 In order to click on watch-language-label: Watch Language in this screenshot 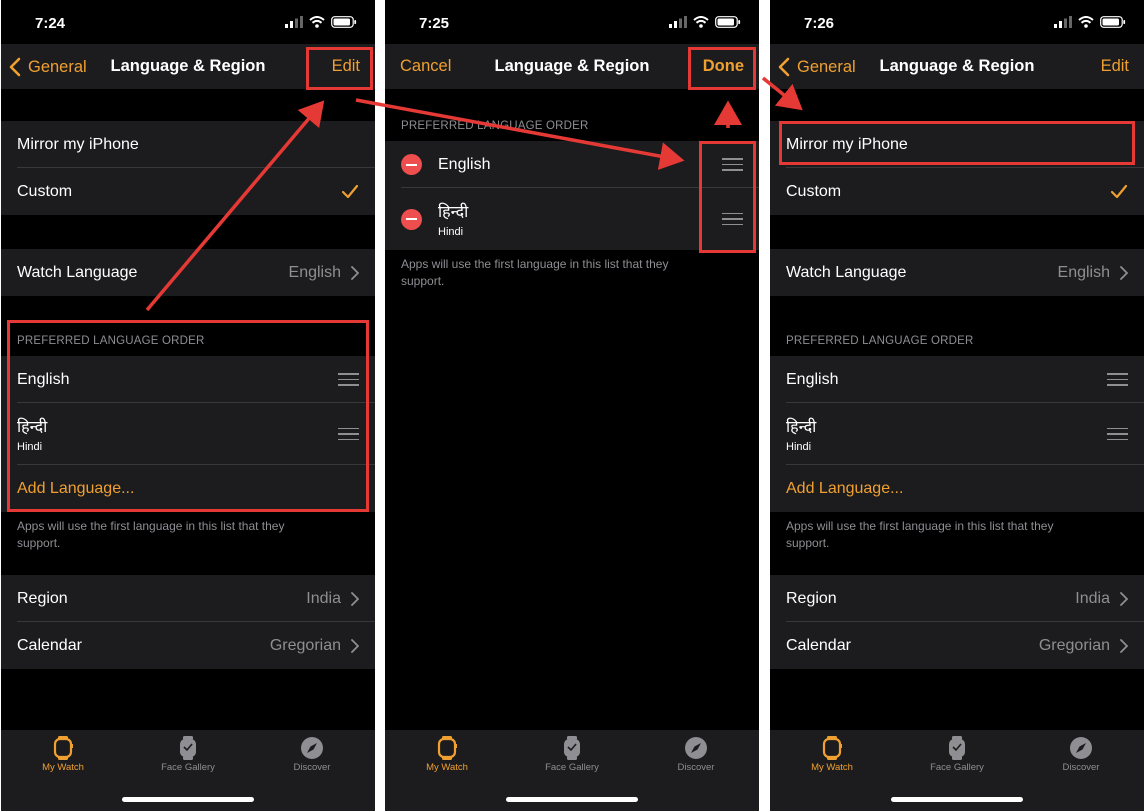, I will do `click(846, 272)`.